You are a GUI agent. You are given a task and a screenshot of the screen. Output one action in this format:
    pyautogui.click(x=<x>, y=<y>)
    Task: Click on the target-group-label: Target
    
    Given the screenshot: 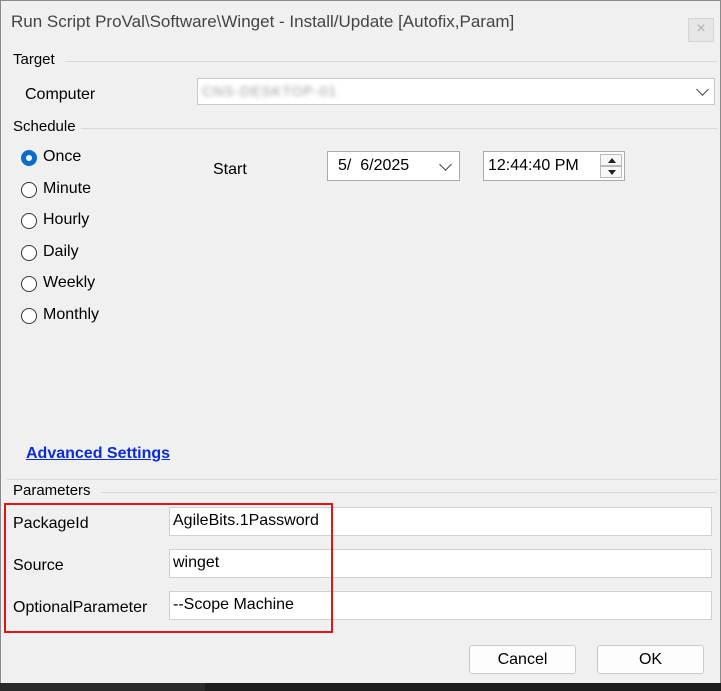 What is the action you would take?
    pyautogui.click(x=34, y=59)
    